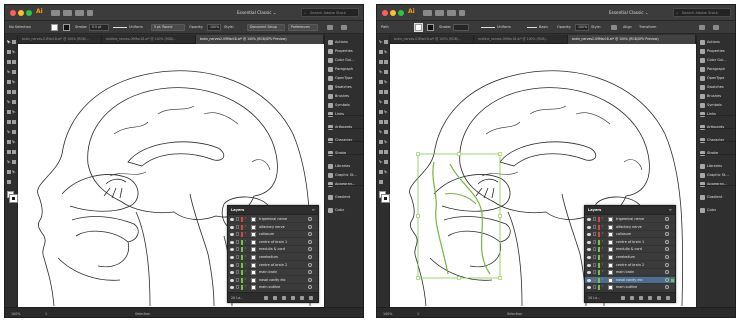 Image resolution: width=740 pixels, height=328 pixels. Describe the element at coordinates (629, 249) in the screenshot. I see `layer-name: medulla & cord` at that location.